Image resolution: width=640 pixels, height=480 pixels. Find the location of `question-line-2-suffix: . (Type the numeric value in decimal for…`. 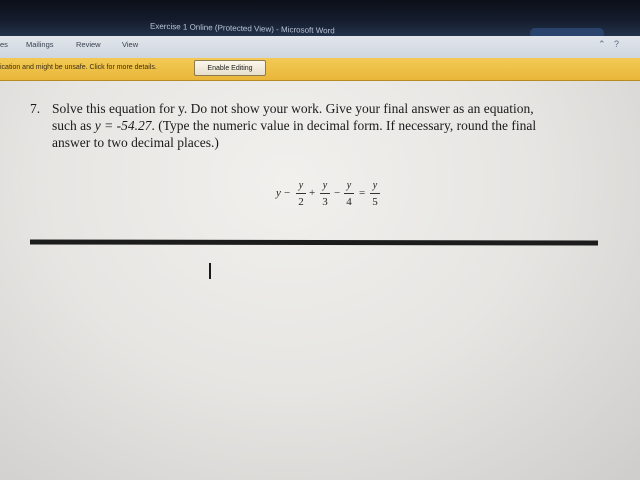

question-line-2-suffix: . (Type the numeric value in decimal for… is located at coordinates (344, 125).